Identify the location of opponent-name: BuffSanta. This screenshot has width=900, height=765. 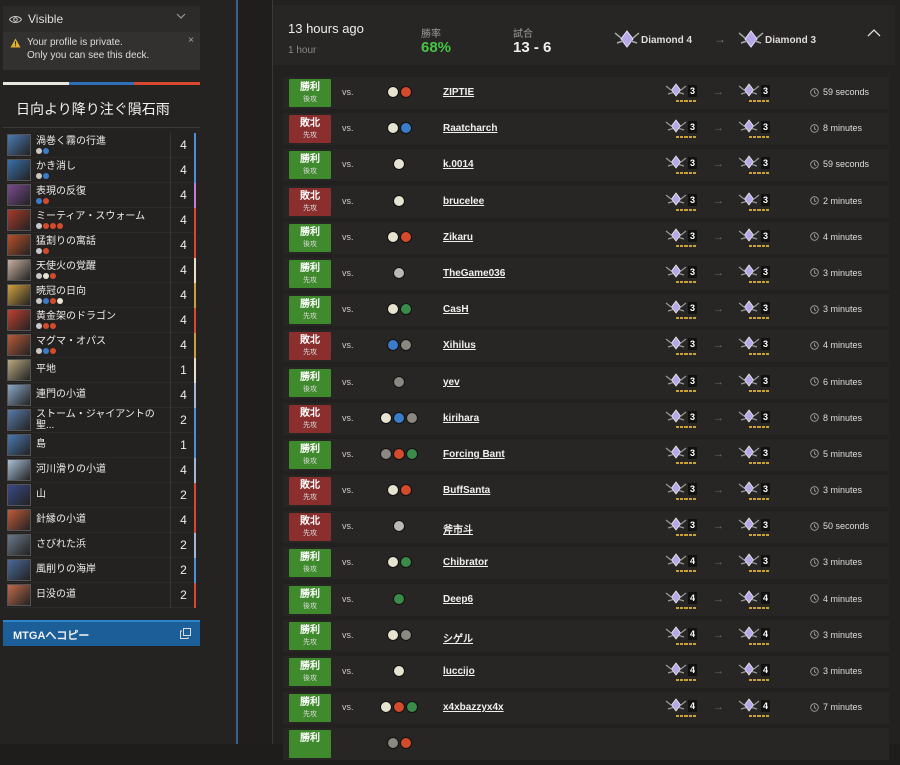
(466, 490).